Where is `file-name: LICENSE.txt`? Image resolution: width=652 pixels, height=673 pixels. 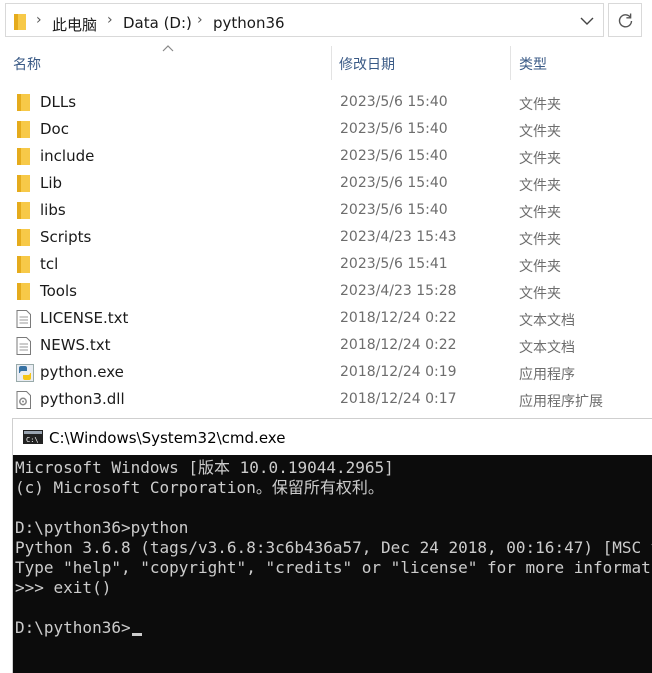
file-name: LICENSE.txt is located at coordinates (84, 318).